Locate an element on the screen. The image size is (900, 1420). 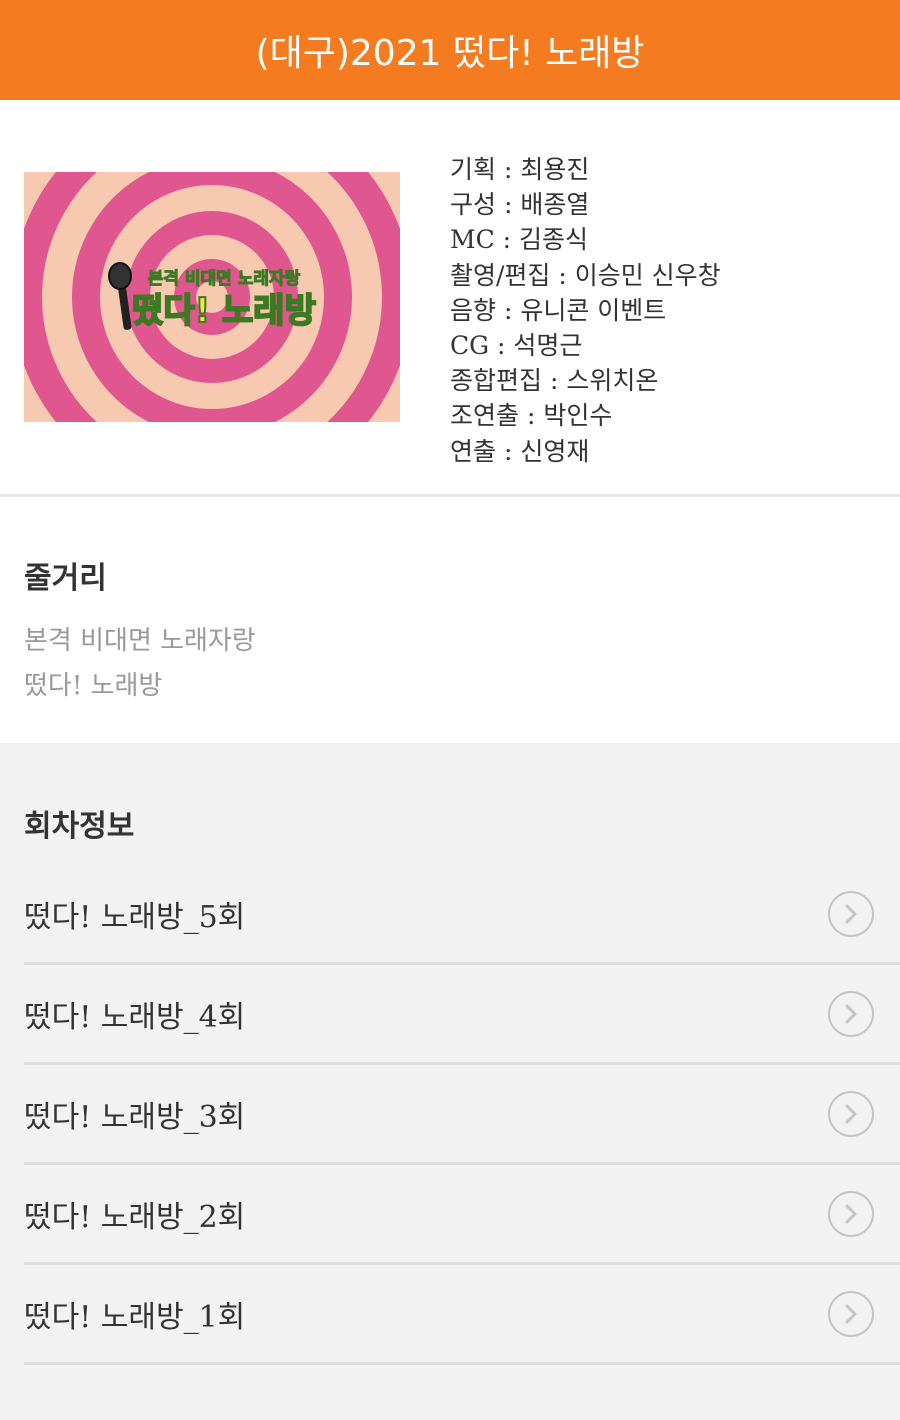
episode-label: 떴다! 노래방_4회 is located at coordinates (135, 1017).